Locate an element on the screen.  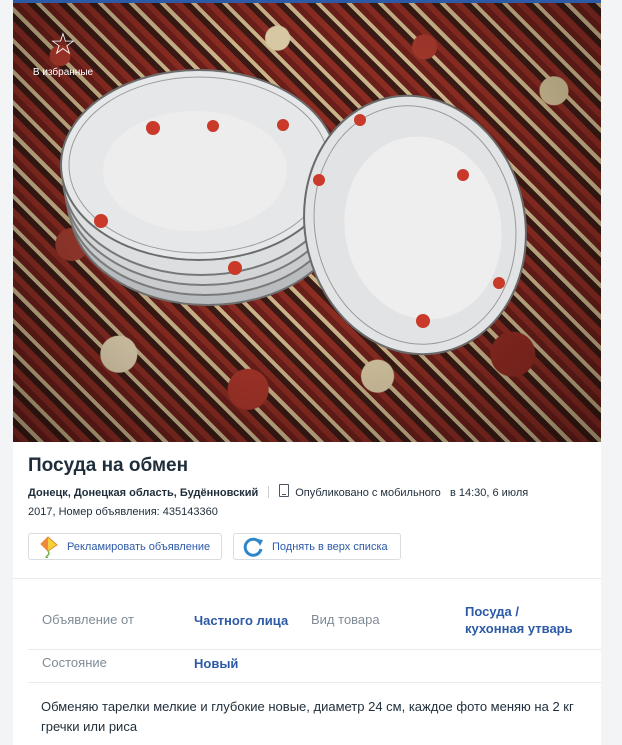
promote-ad-button: Рекламировать объявление is located at coordinates (125, 546).